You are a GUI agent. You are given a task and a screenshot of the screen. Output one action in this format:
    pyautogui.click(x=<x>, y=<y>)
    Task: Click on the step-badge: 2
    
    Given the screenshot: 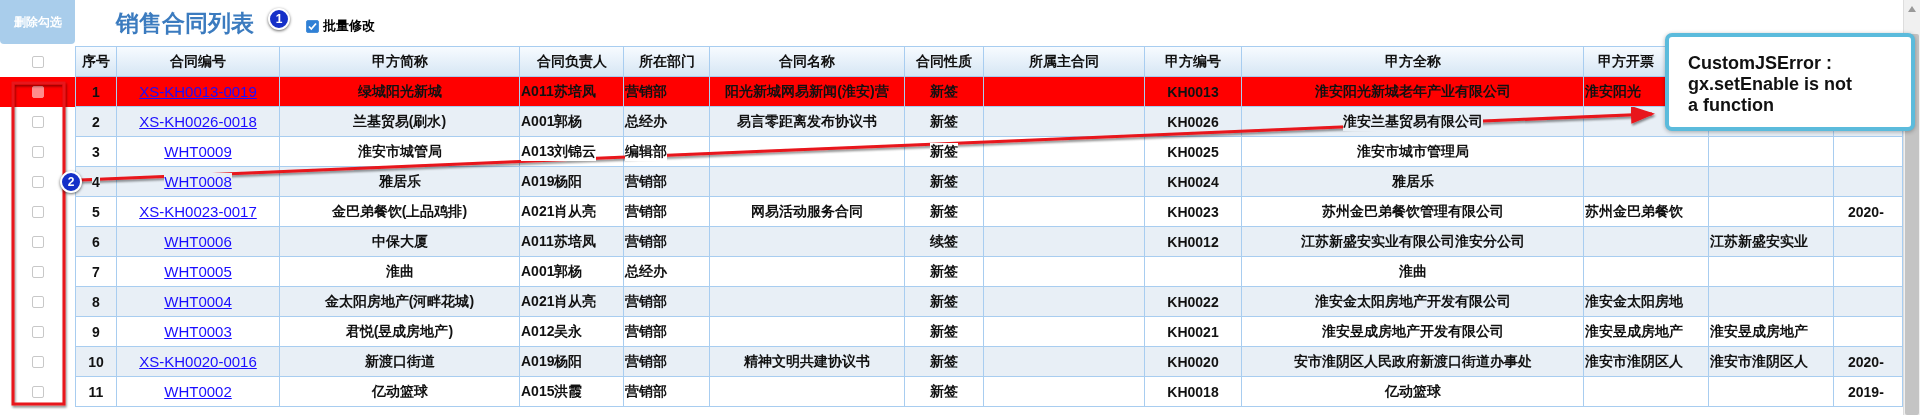 What is the action you would take?
    pyautogui.click(x=71, y=182)
    